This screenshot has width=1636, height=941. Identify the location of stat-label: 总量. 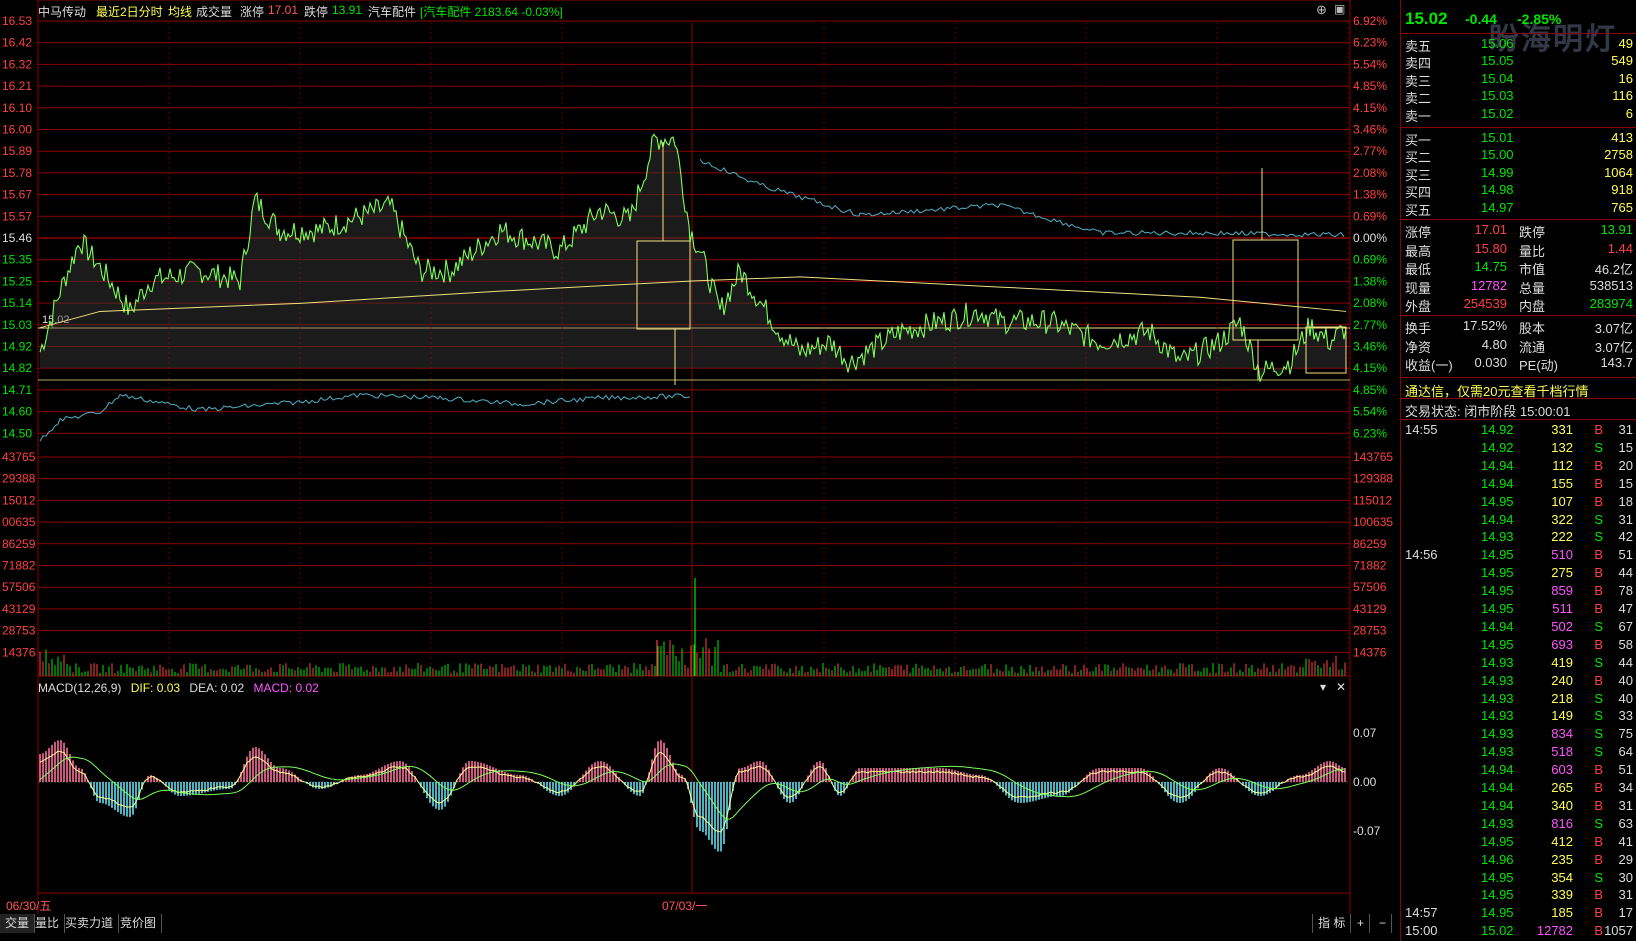
(1532, 288).